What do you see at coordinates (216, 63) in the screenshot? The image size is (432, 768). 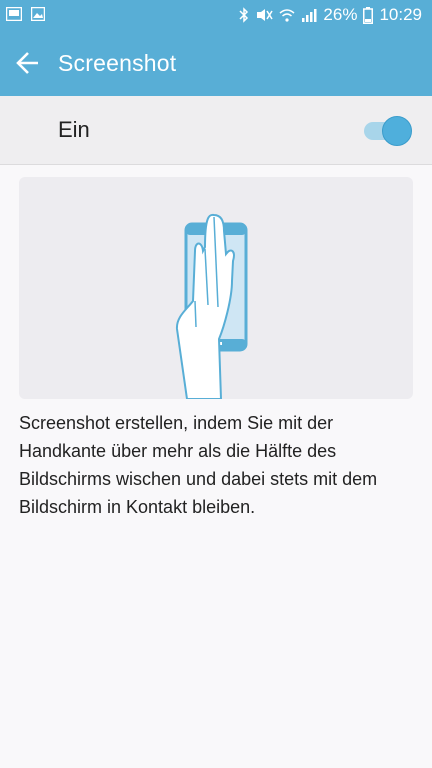 I see `app-bar: Screenshot` at bounding box center [216, 63].